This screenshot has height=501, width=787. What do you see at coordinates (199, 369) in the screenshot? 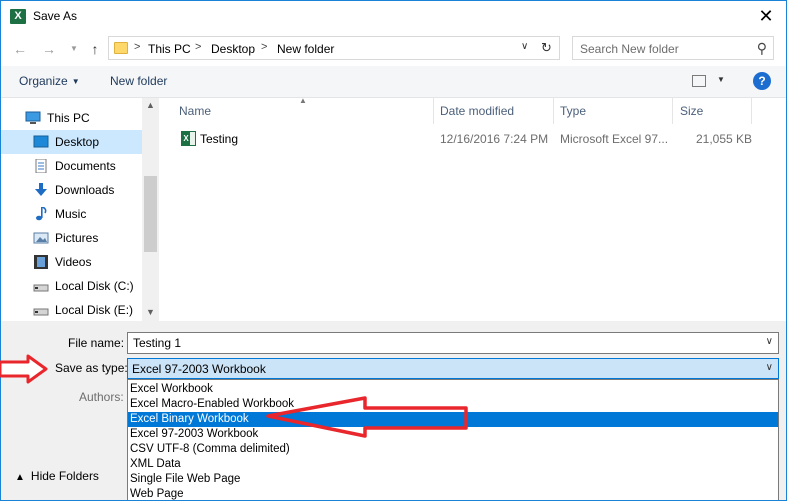
I see `save-as-type-value: Excel 97-2003 Workbook` at bounding box center [199, 369].